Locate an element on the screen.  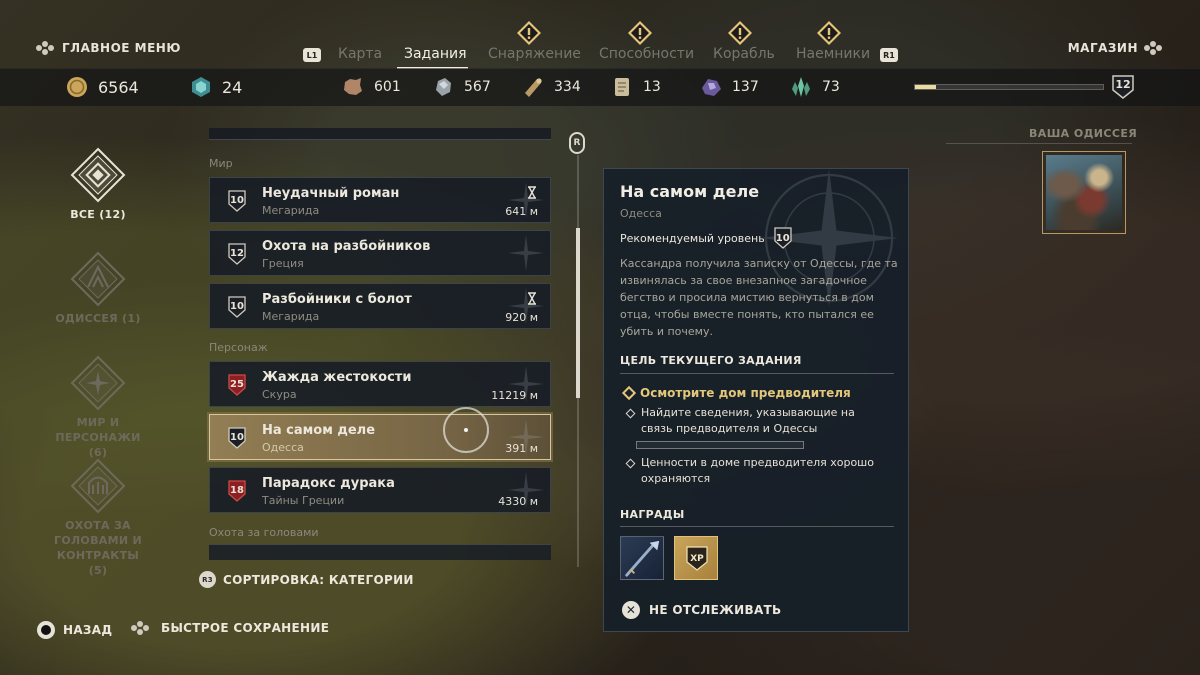
tablets-value: 13 is located at coordinates (652, 87).